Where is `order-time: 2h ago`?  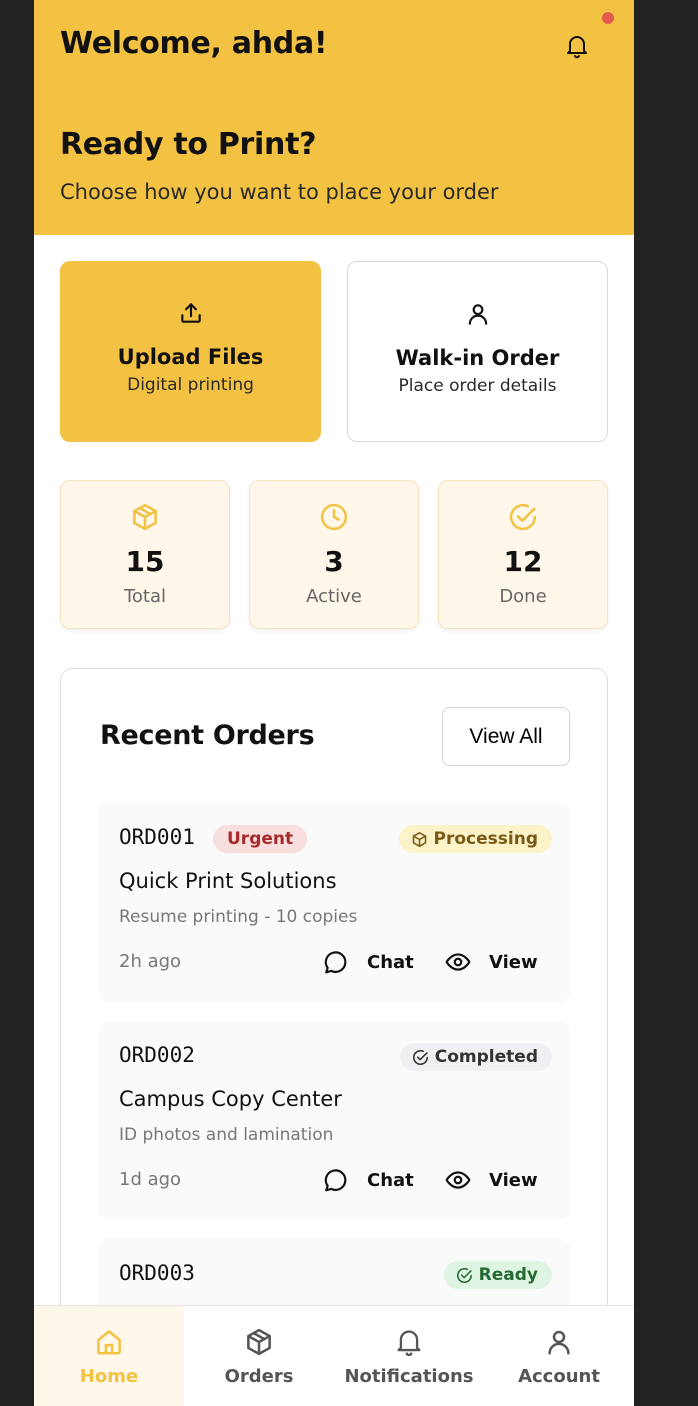 order-time: 2h ago is located at coordinates (150, 961).